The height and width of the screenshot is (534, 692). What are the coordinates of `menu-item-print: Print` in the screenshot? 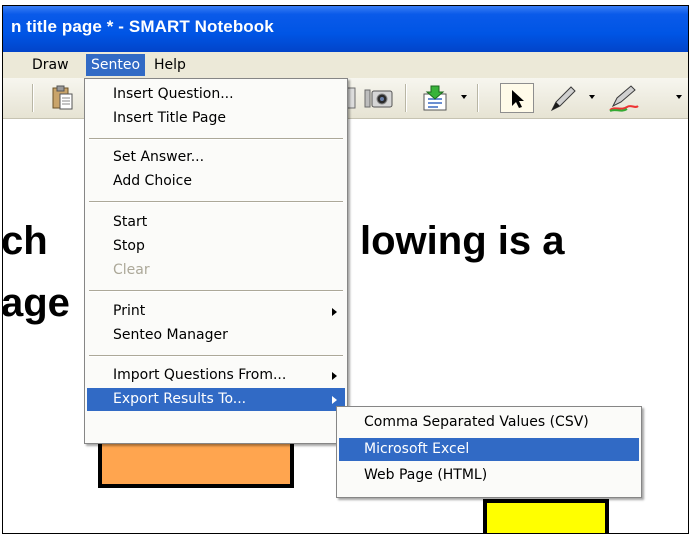 It's located at (216, 311).